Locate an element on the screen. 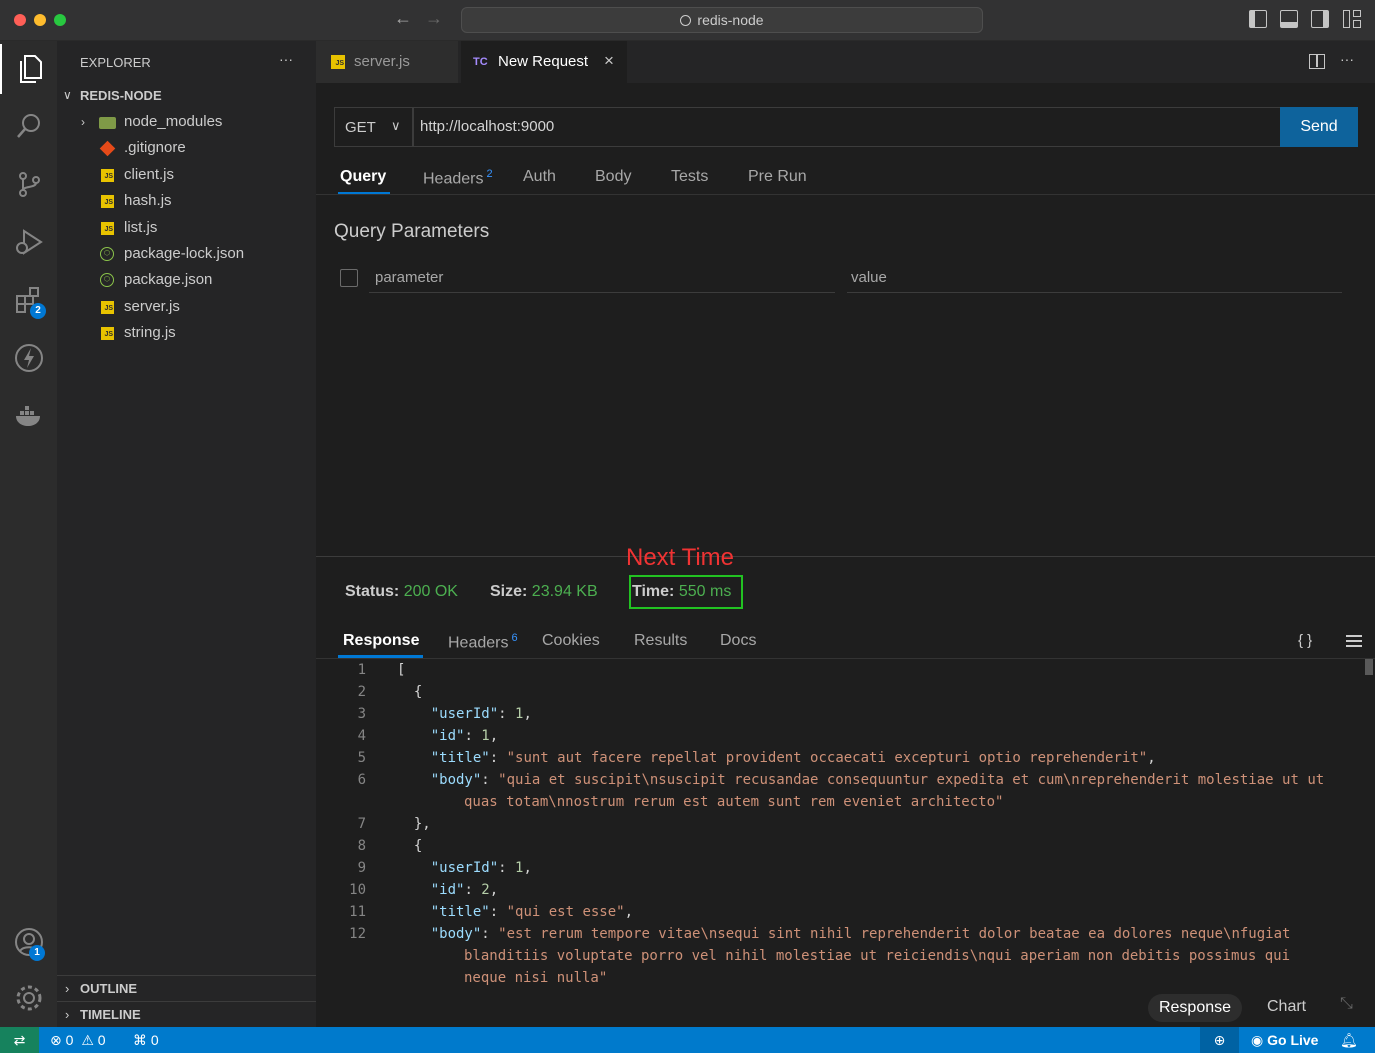 The height and width of the screenshot is (1053, 1375). chart-view-button: Chart is located at coordinates (1286, 1007).